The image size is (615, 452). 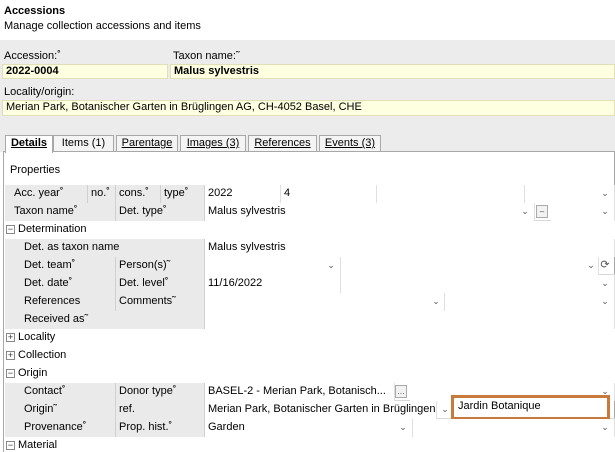 I want to click on accession-label: Accession:˚, so click(x=32, y=56).